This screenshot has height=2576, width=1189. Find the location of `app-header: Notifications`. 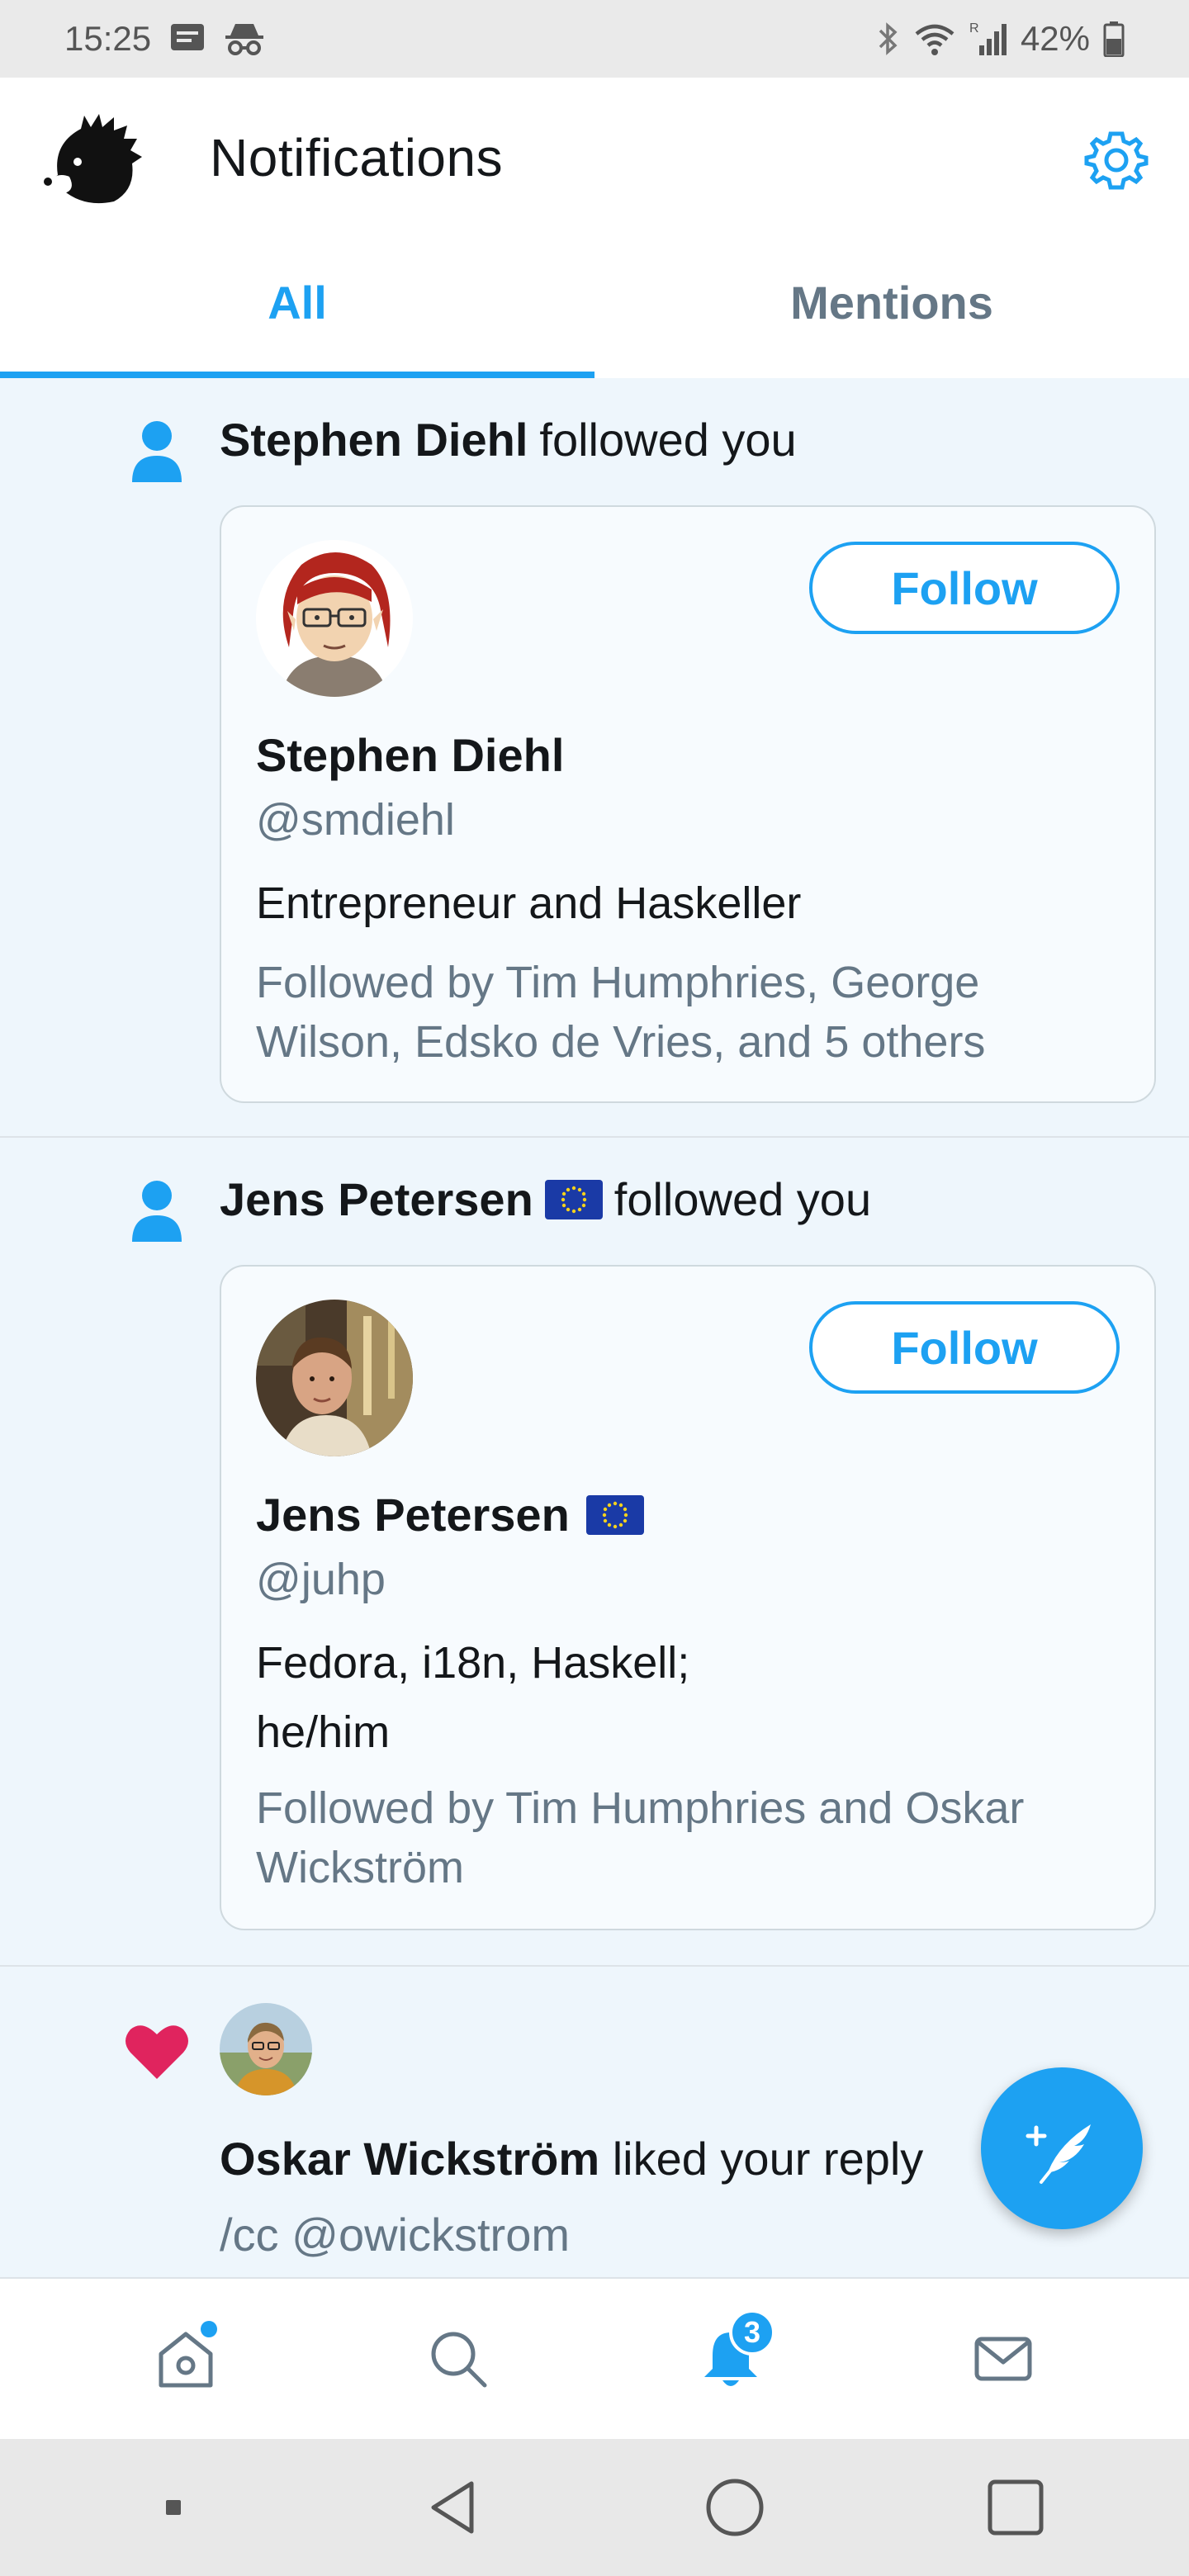

app-header: Notifications is located at coordinates (594, 160).